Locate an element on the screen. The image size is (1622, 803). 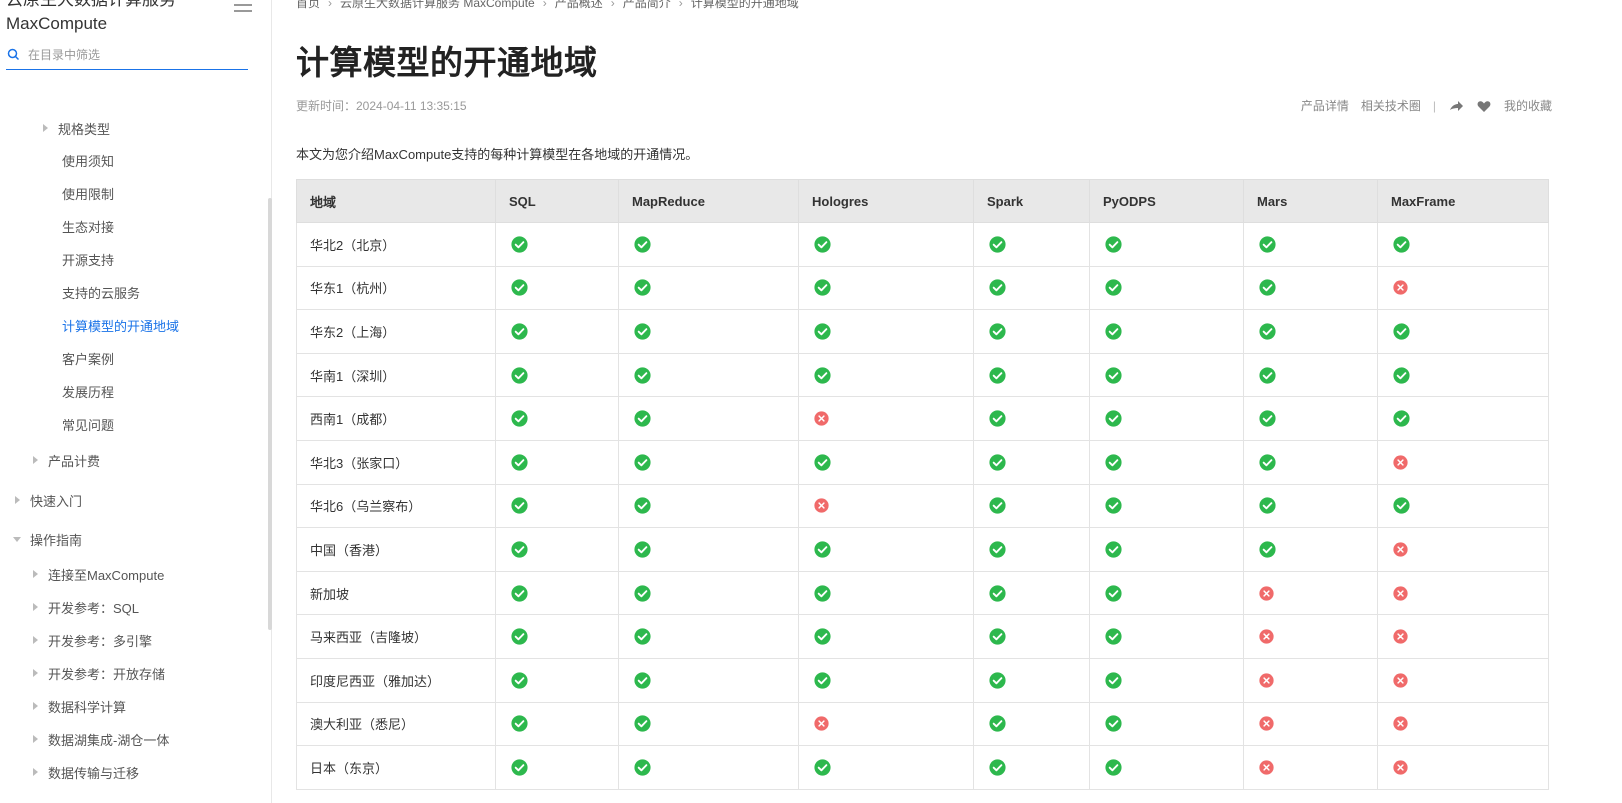
sidebar-header: 云原生大数据计算服务 MaxCompute is located at coordinates (131, 18).